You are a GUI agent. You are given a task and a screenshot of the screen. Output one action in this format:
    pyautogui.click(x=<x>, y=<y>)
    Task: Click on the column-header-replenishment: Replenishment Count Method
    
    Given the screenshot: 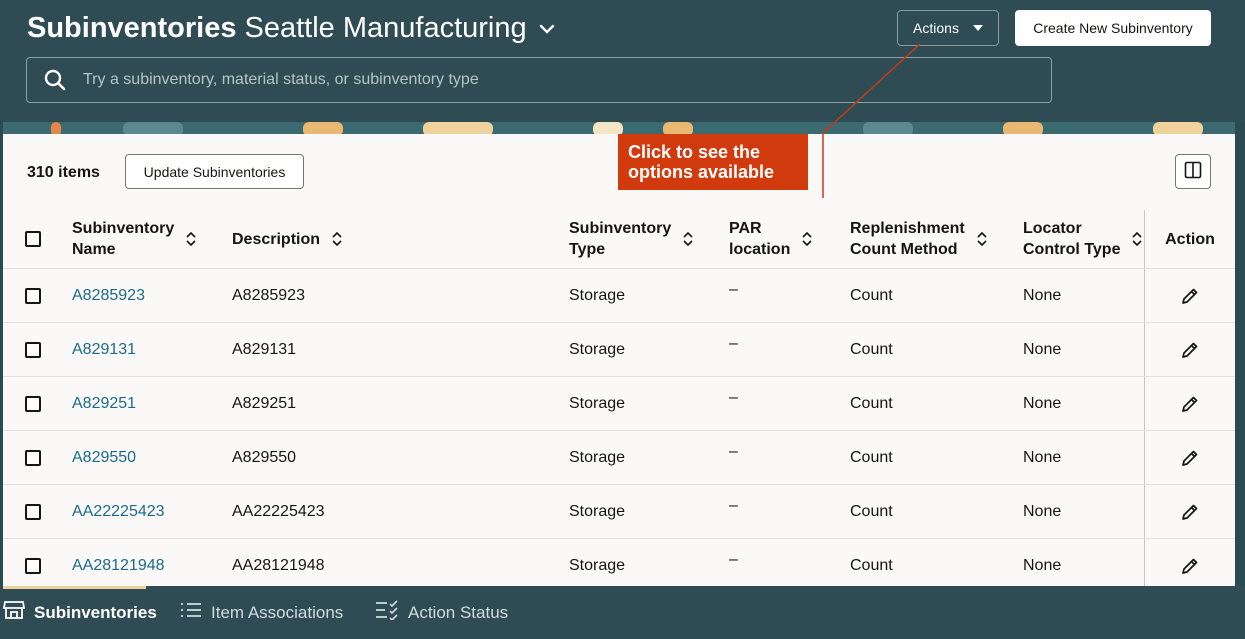 What is the action you would take?
    pyautogui.click(x=932, y=239)
    